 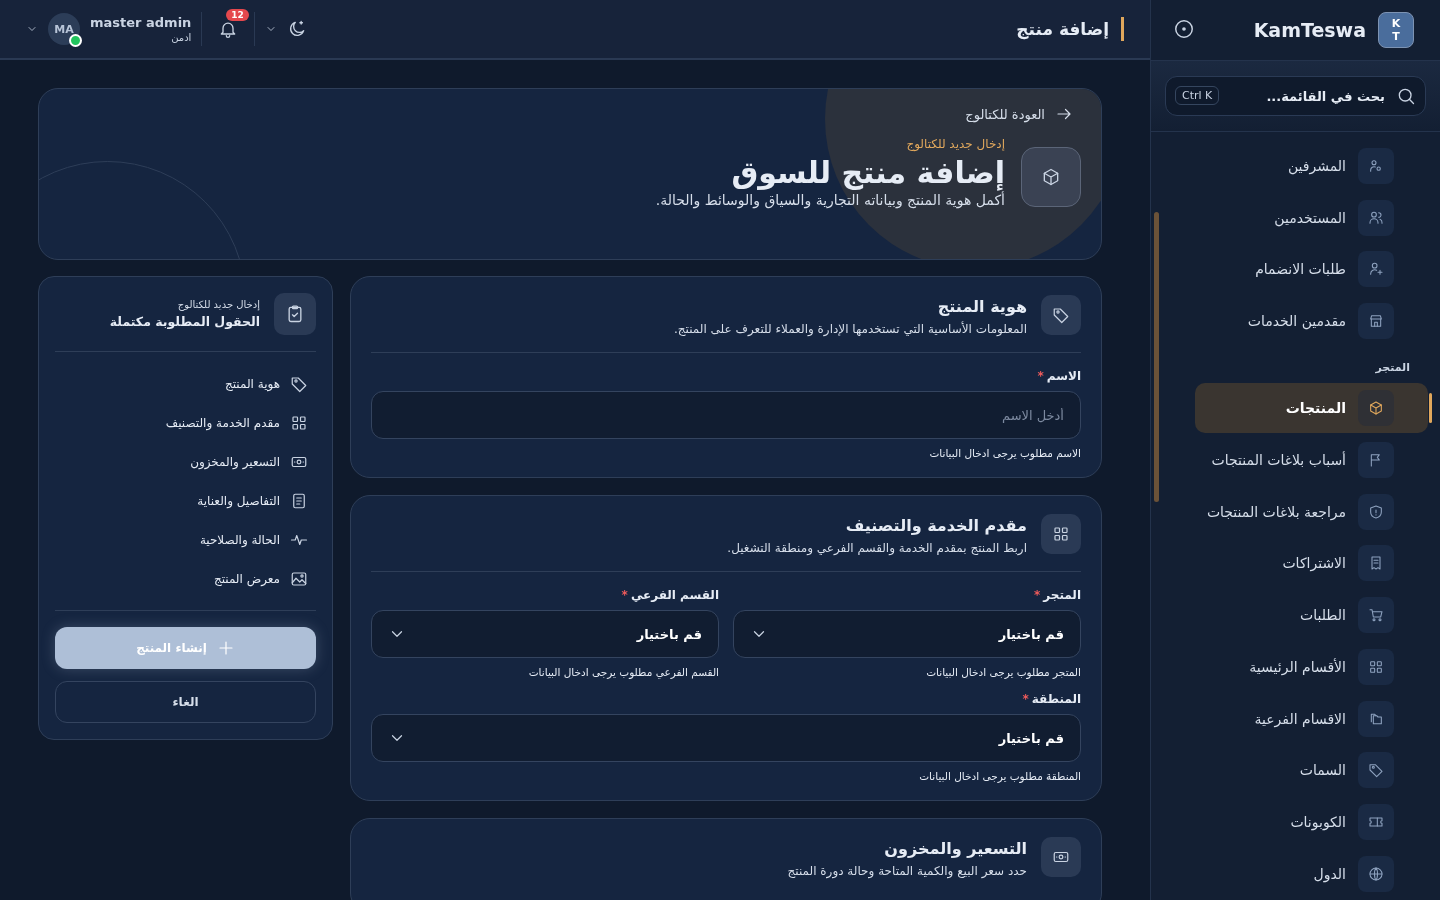 What do you see at coordinates (1396, 30) in the screenshot?
I see `logo: K T` at bounding box center [1396, 30].